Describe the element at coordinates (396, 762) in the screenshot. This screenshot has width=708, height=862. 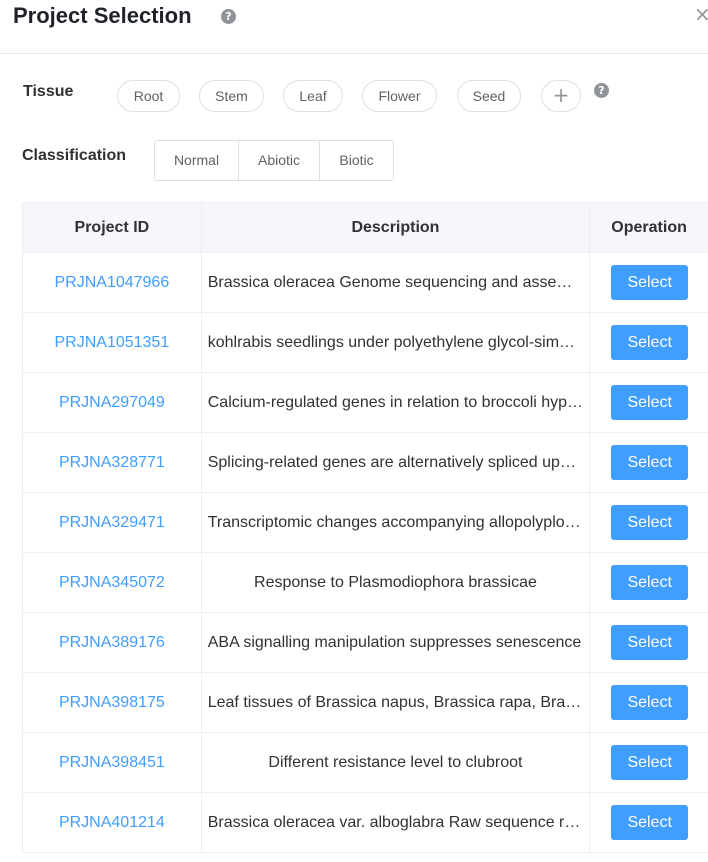
I see `project-description: Different resistance level to clubroot` at that location.